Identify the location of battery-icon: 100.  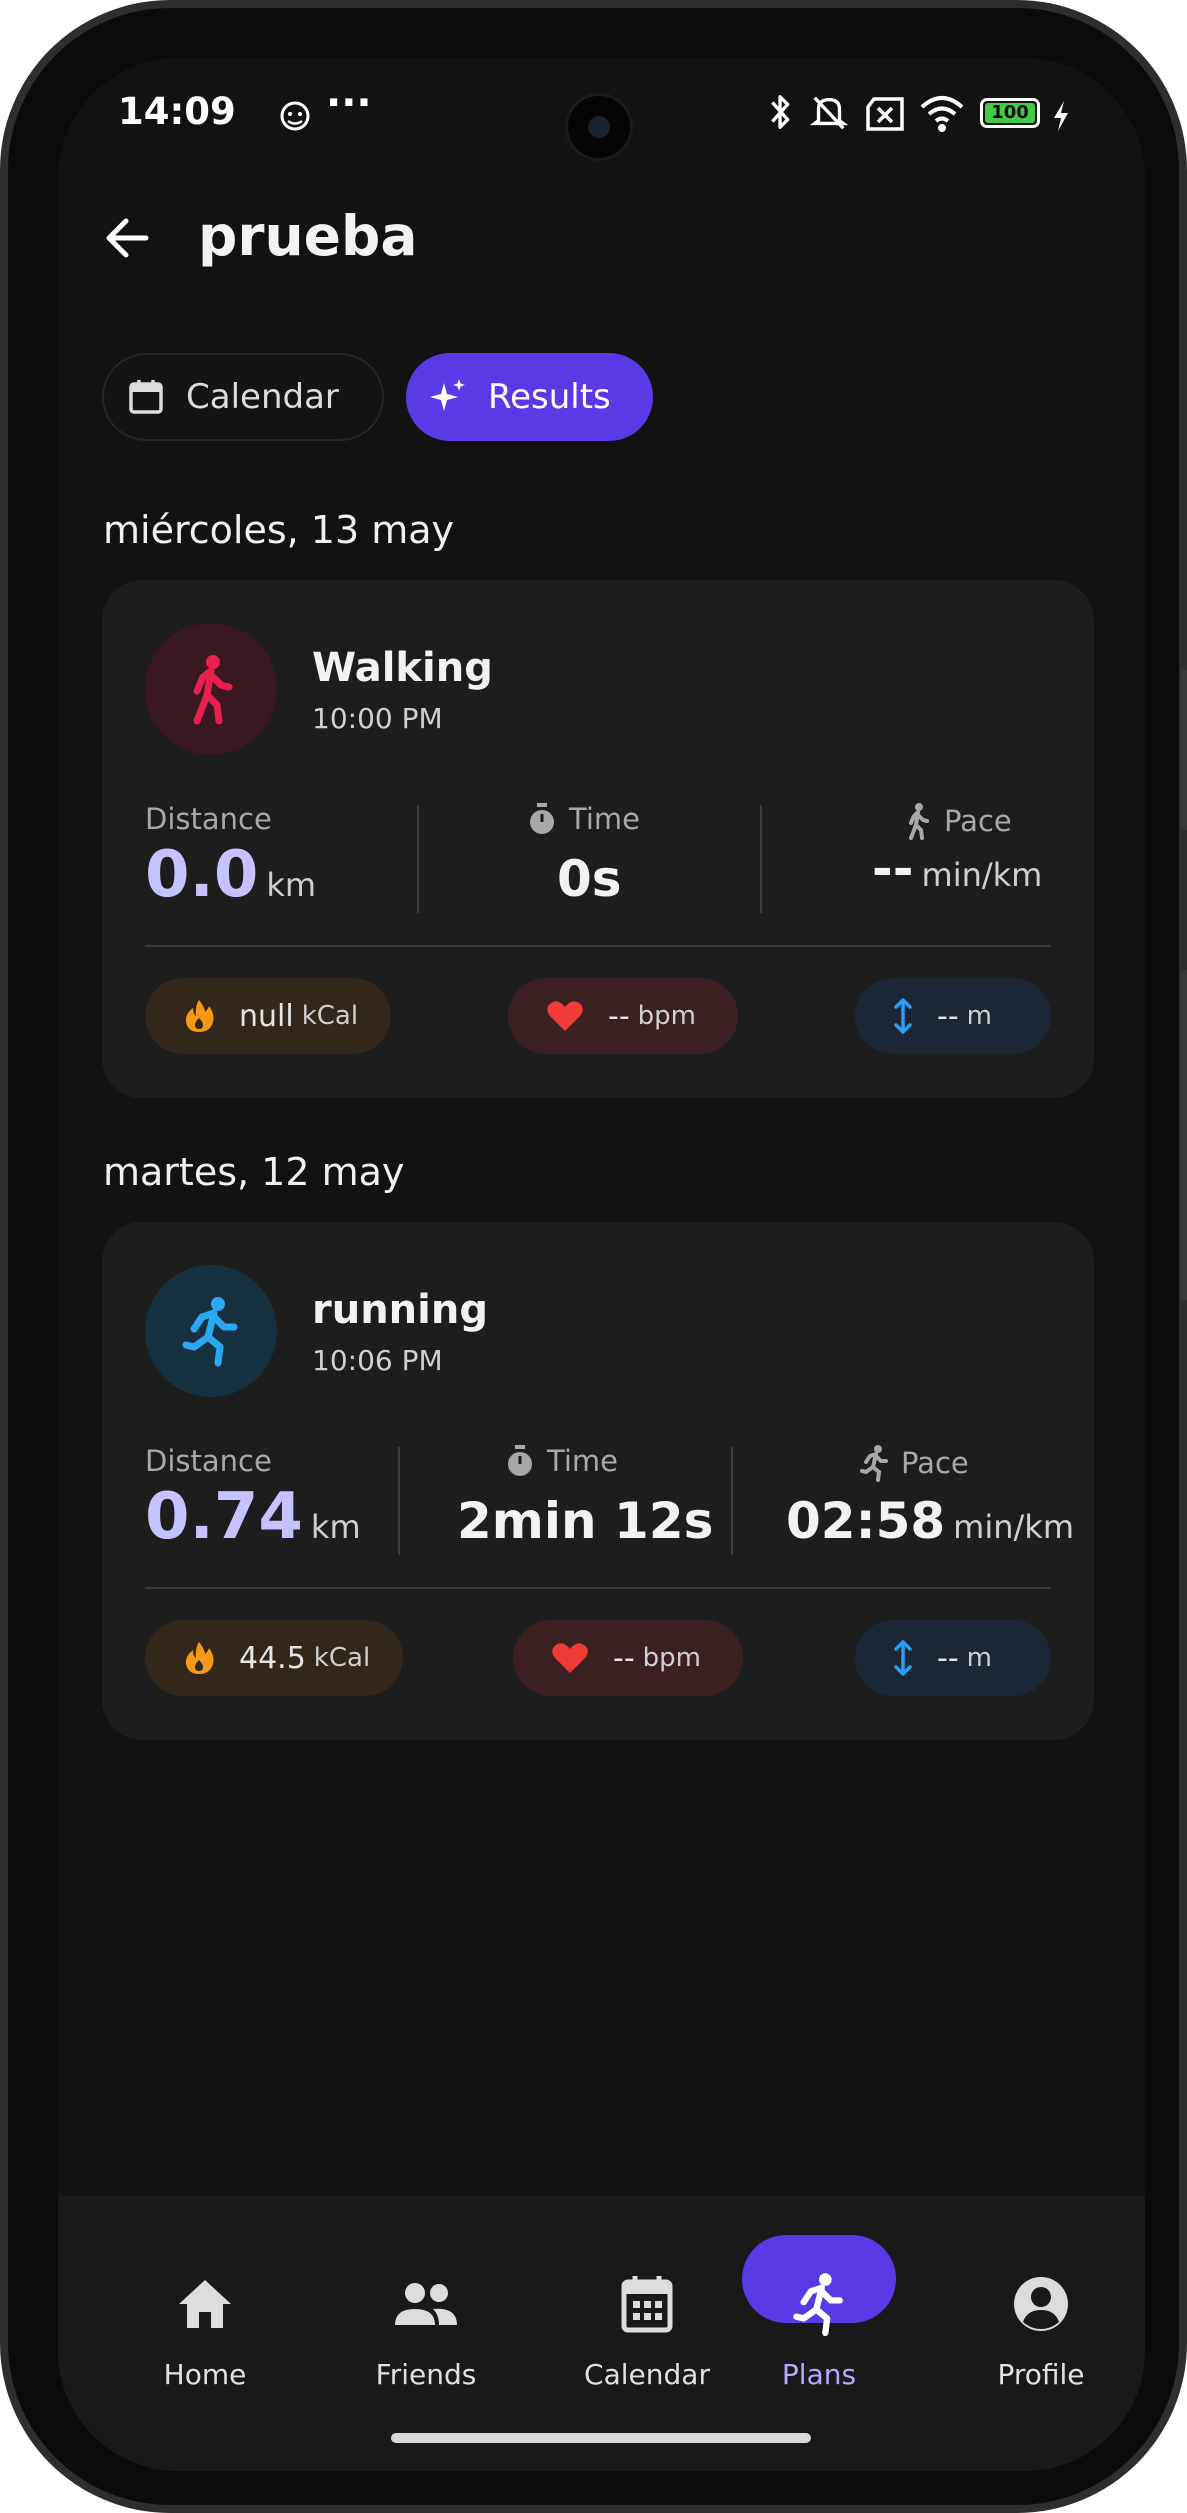
(1010, 113).